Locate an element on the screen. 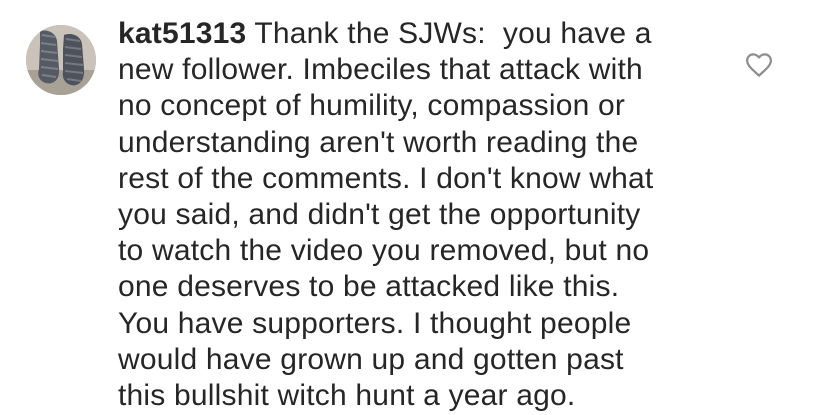 The width and height of the screenshot is (820, 415). comment-line: you said, and didn't get the opportunity is located at coordinates (379, 215).